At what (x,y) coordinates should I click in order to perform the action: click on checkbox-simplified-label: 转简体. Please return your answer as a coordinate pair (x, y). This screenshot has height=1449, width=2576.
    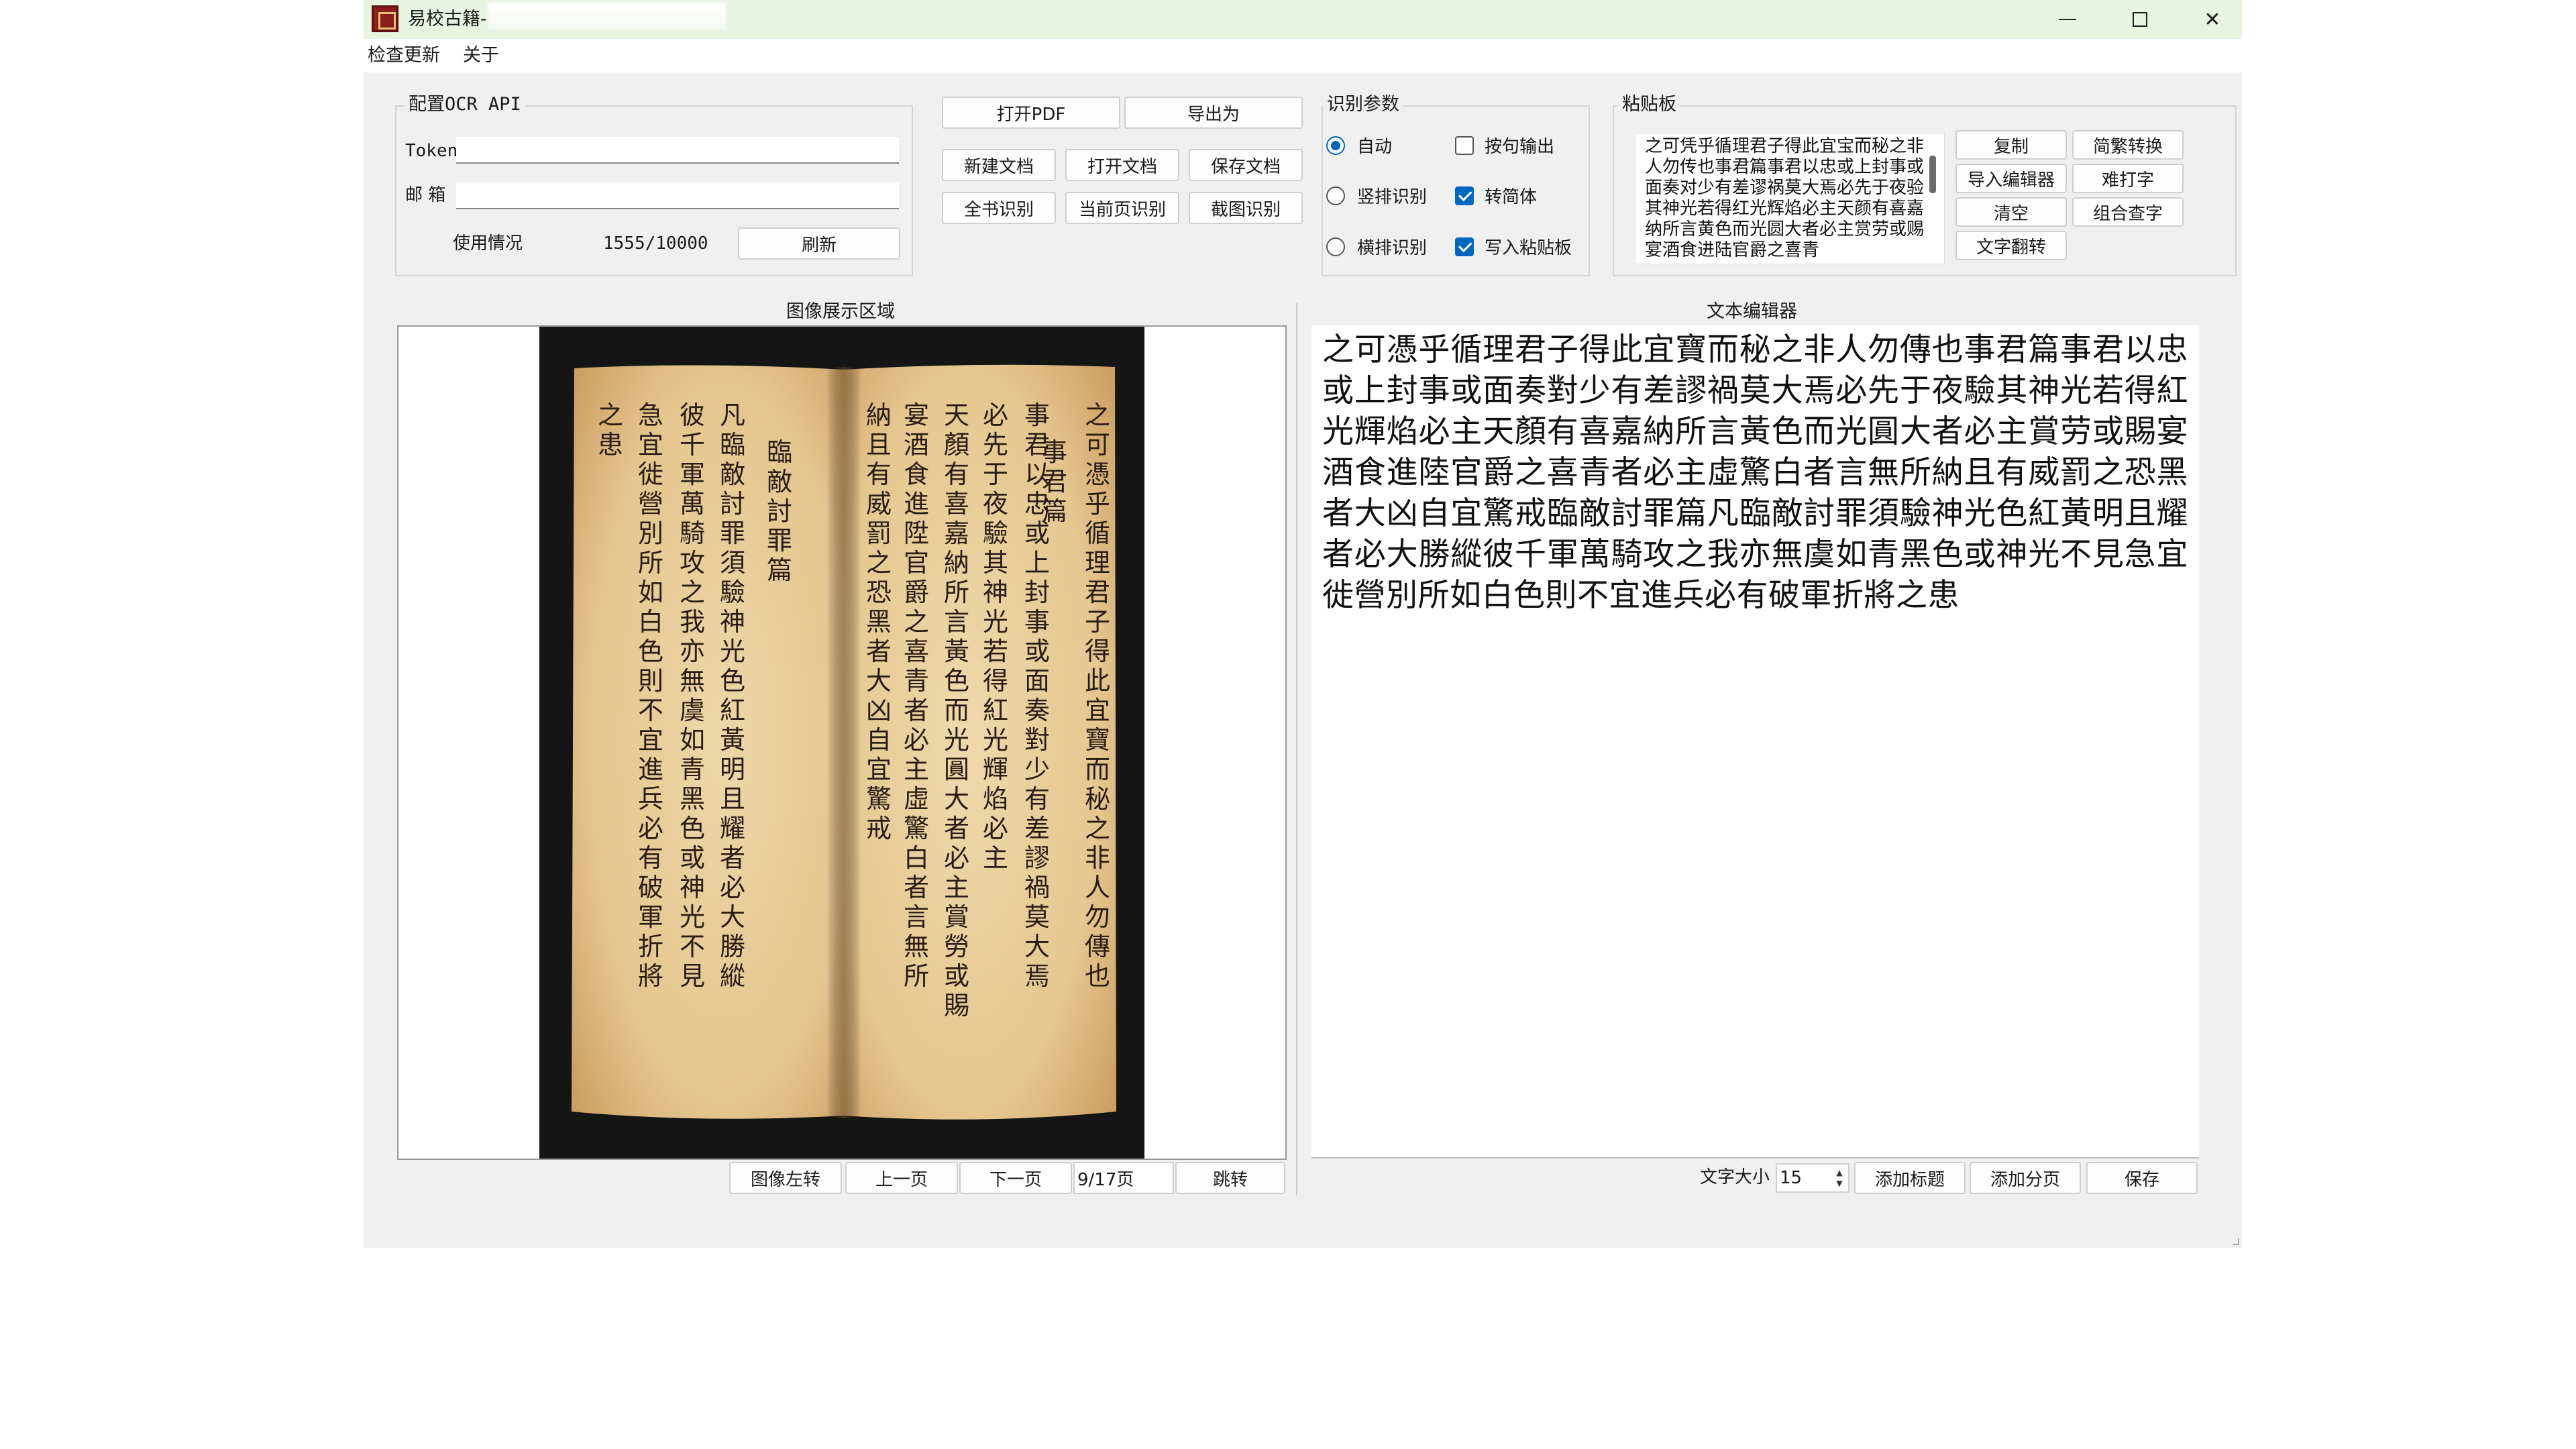
    Looking at the image, I should click on (1511, 197).